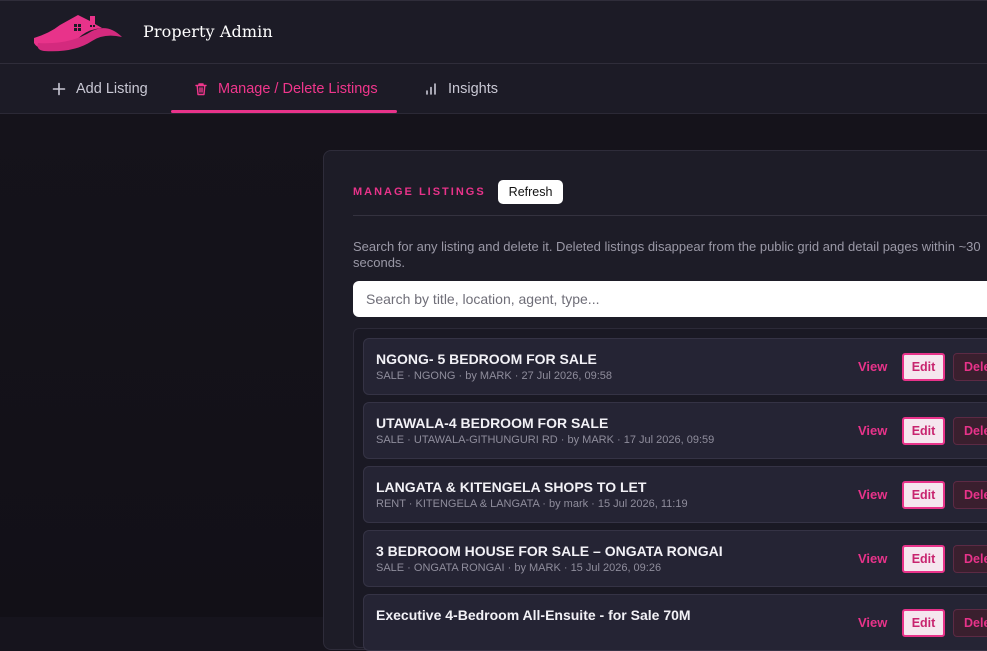 This screenshot has width=987, height=651. What do you see at coordinates (112, 88) in the screenshot?
I see `tab-label: Add Listing` at bounding box center [112, 88].